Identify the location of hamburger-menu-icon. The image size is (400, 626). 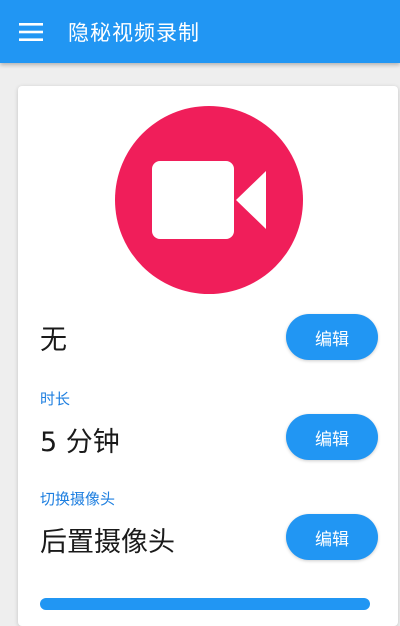
(31, 31).